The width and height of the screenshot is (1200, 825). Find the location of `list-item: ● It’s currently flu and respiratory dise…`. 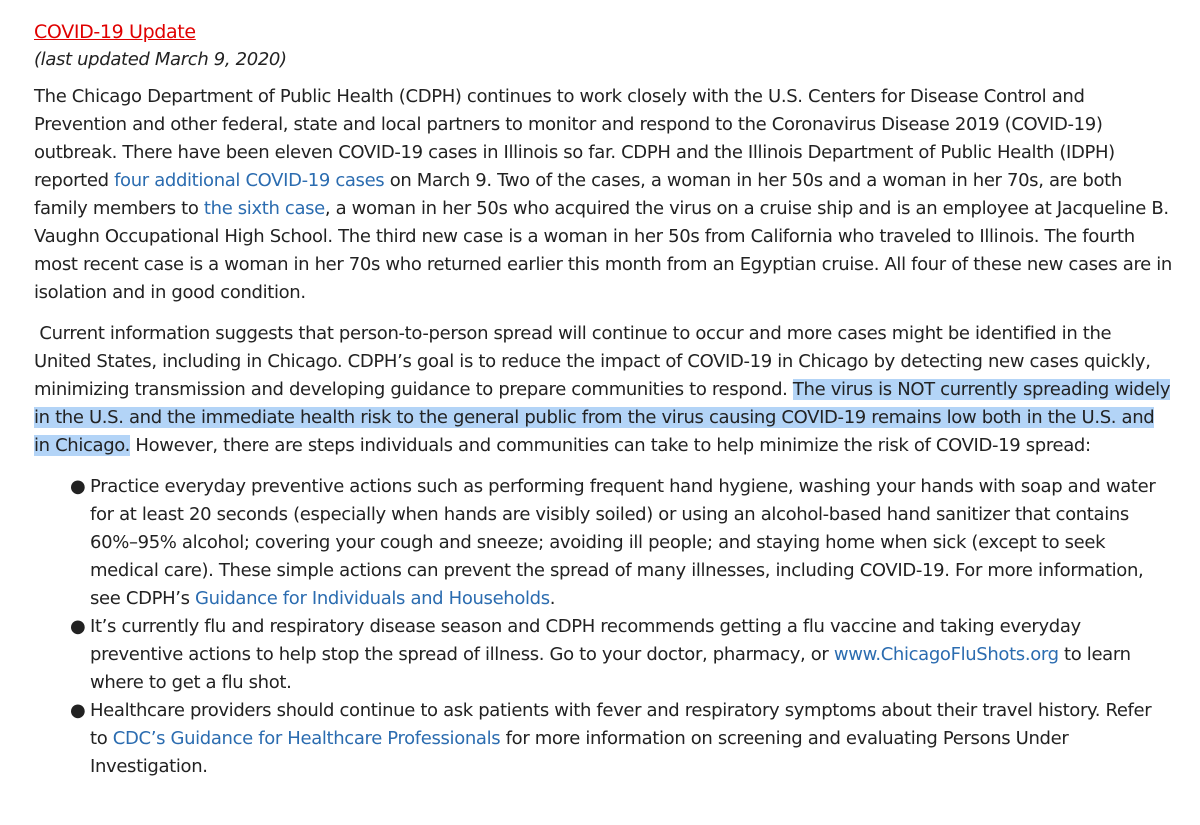

list-item: ● It’s currently flu and respiratory dise… is located at coordinates (621, 655).